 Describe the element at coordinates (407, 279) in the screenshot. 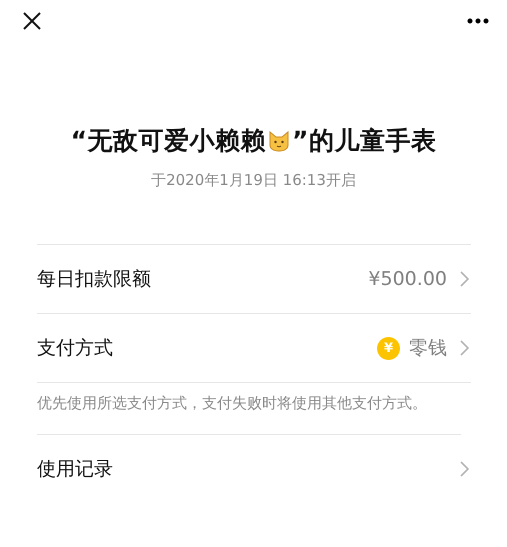

I see `row-value: ¥500.00` at that location.